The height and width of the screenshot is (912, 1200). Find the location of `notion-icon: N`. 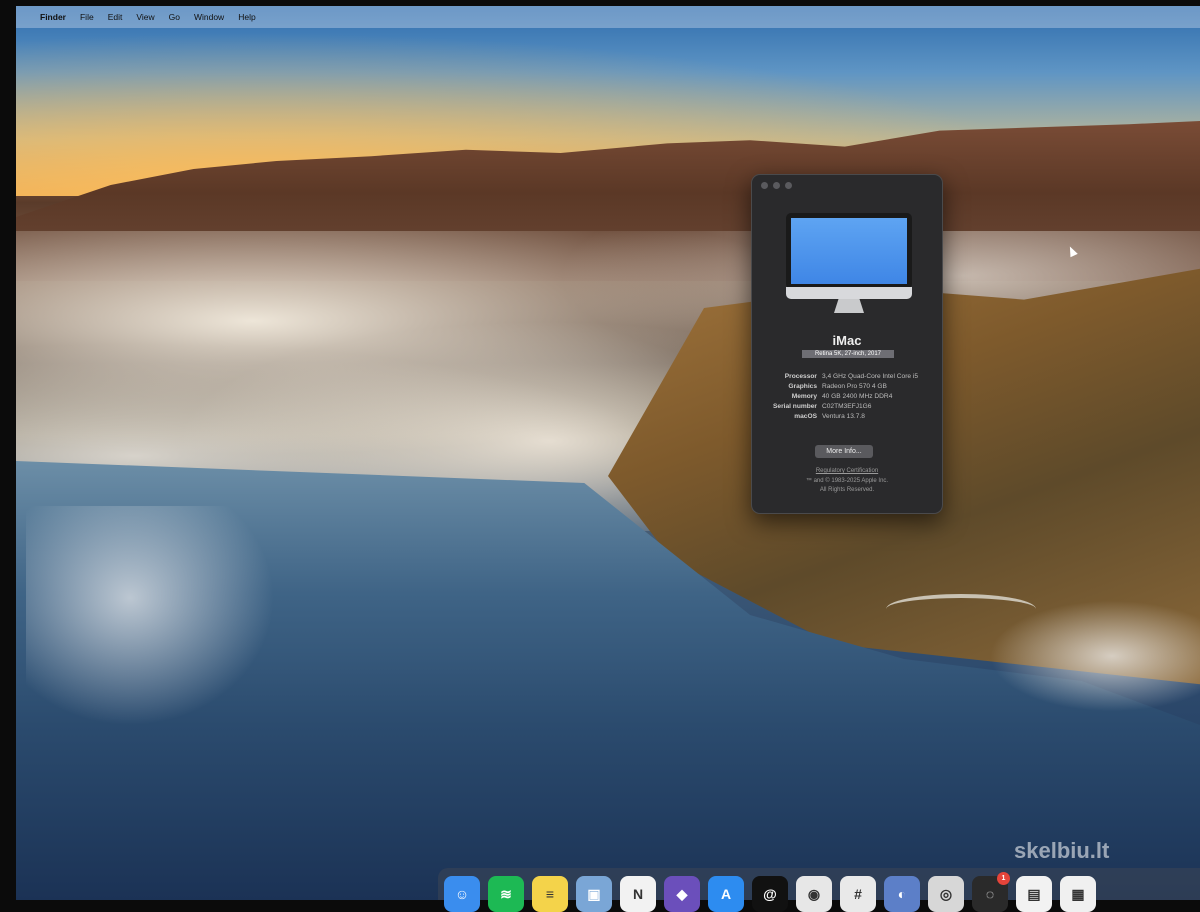

notion-icon: N is located at coordinates (638, 894).